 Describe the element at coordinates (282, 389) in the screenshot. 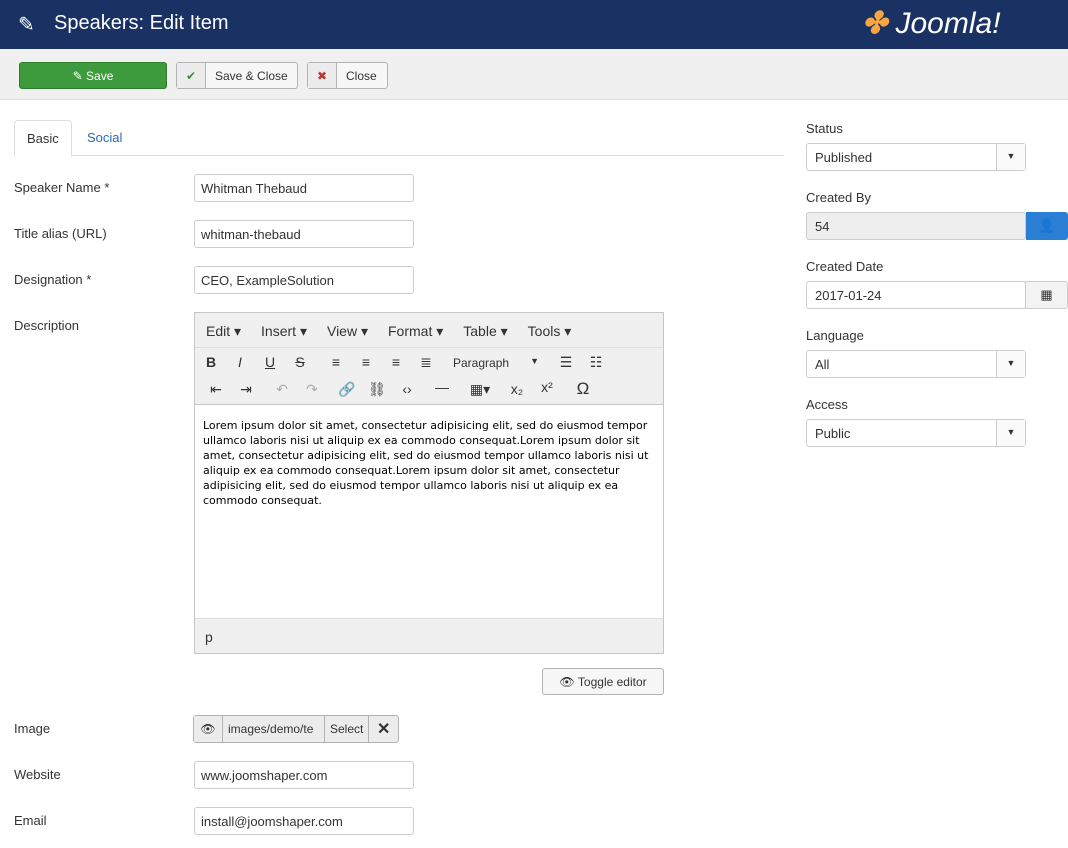

I see `undo-icon: ↶` at that location.